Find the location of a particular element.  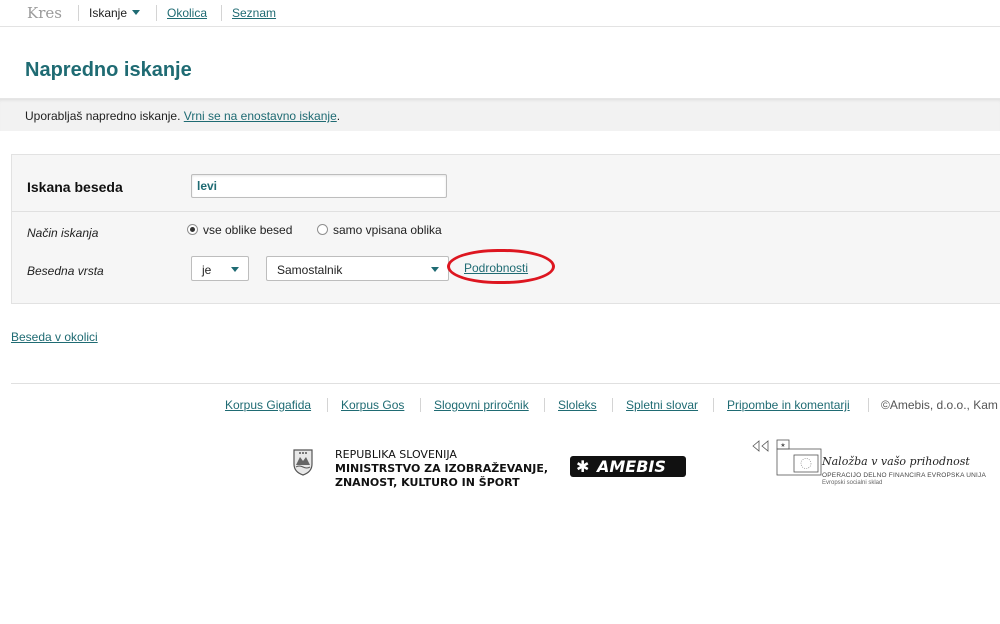

ministry-line1: REPUBLIKA SLOVENIJA is located at coordinates (396, 454).